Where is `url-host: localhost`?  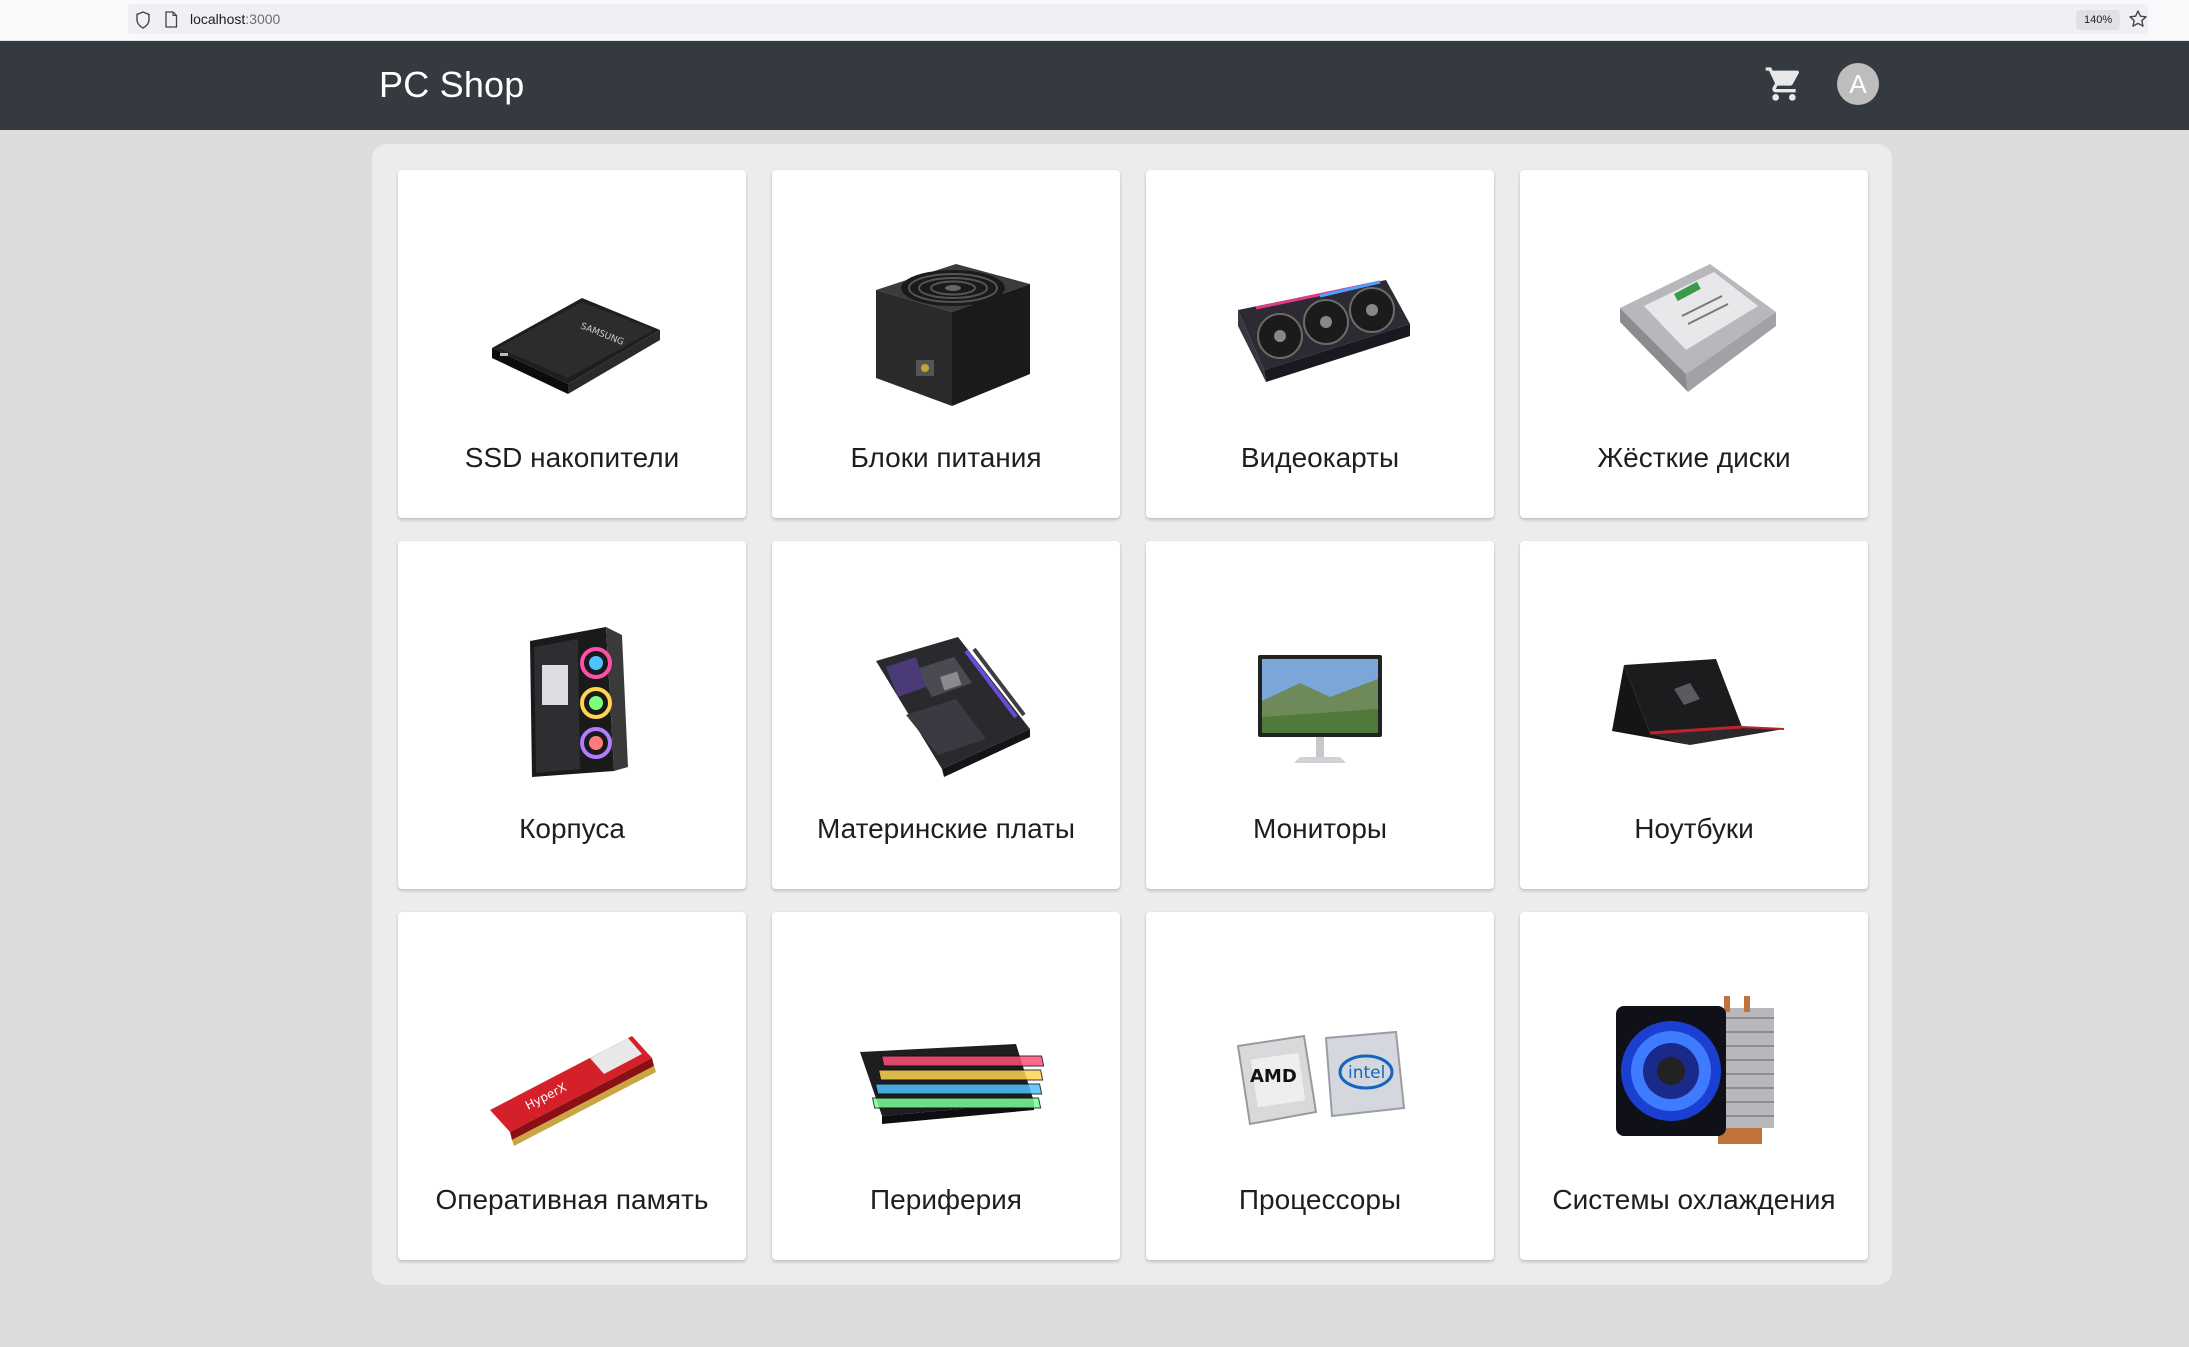
url-host: localhost is located at coordinates (218, 19).